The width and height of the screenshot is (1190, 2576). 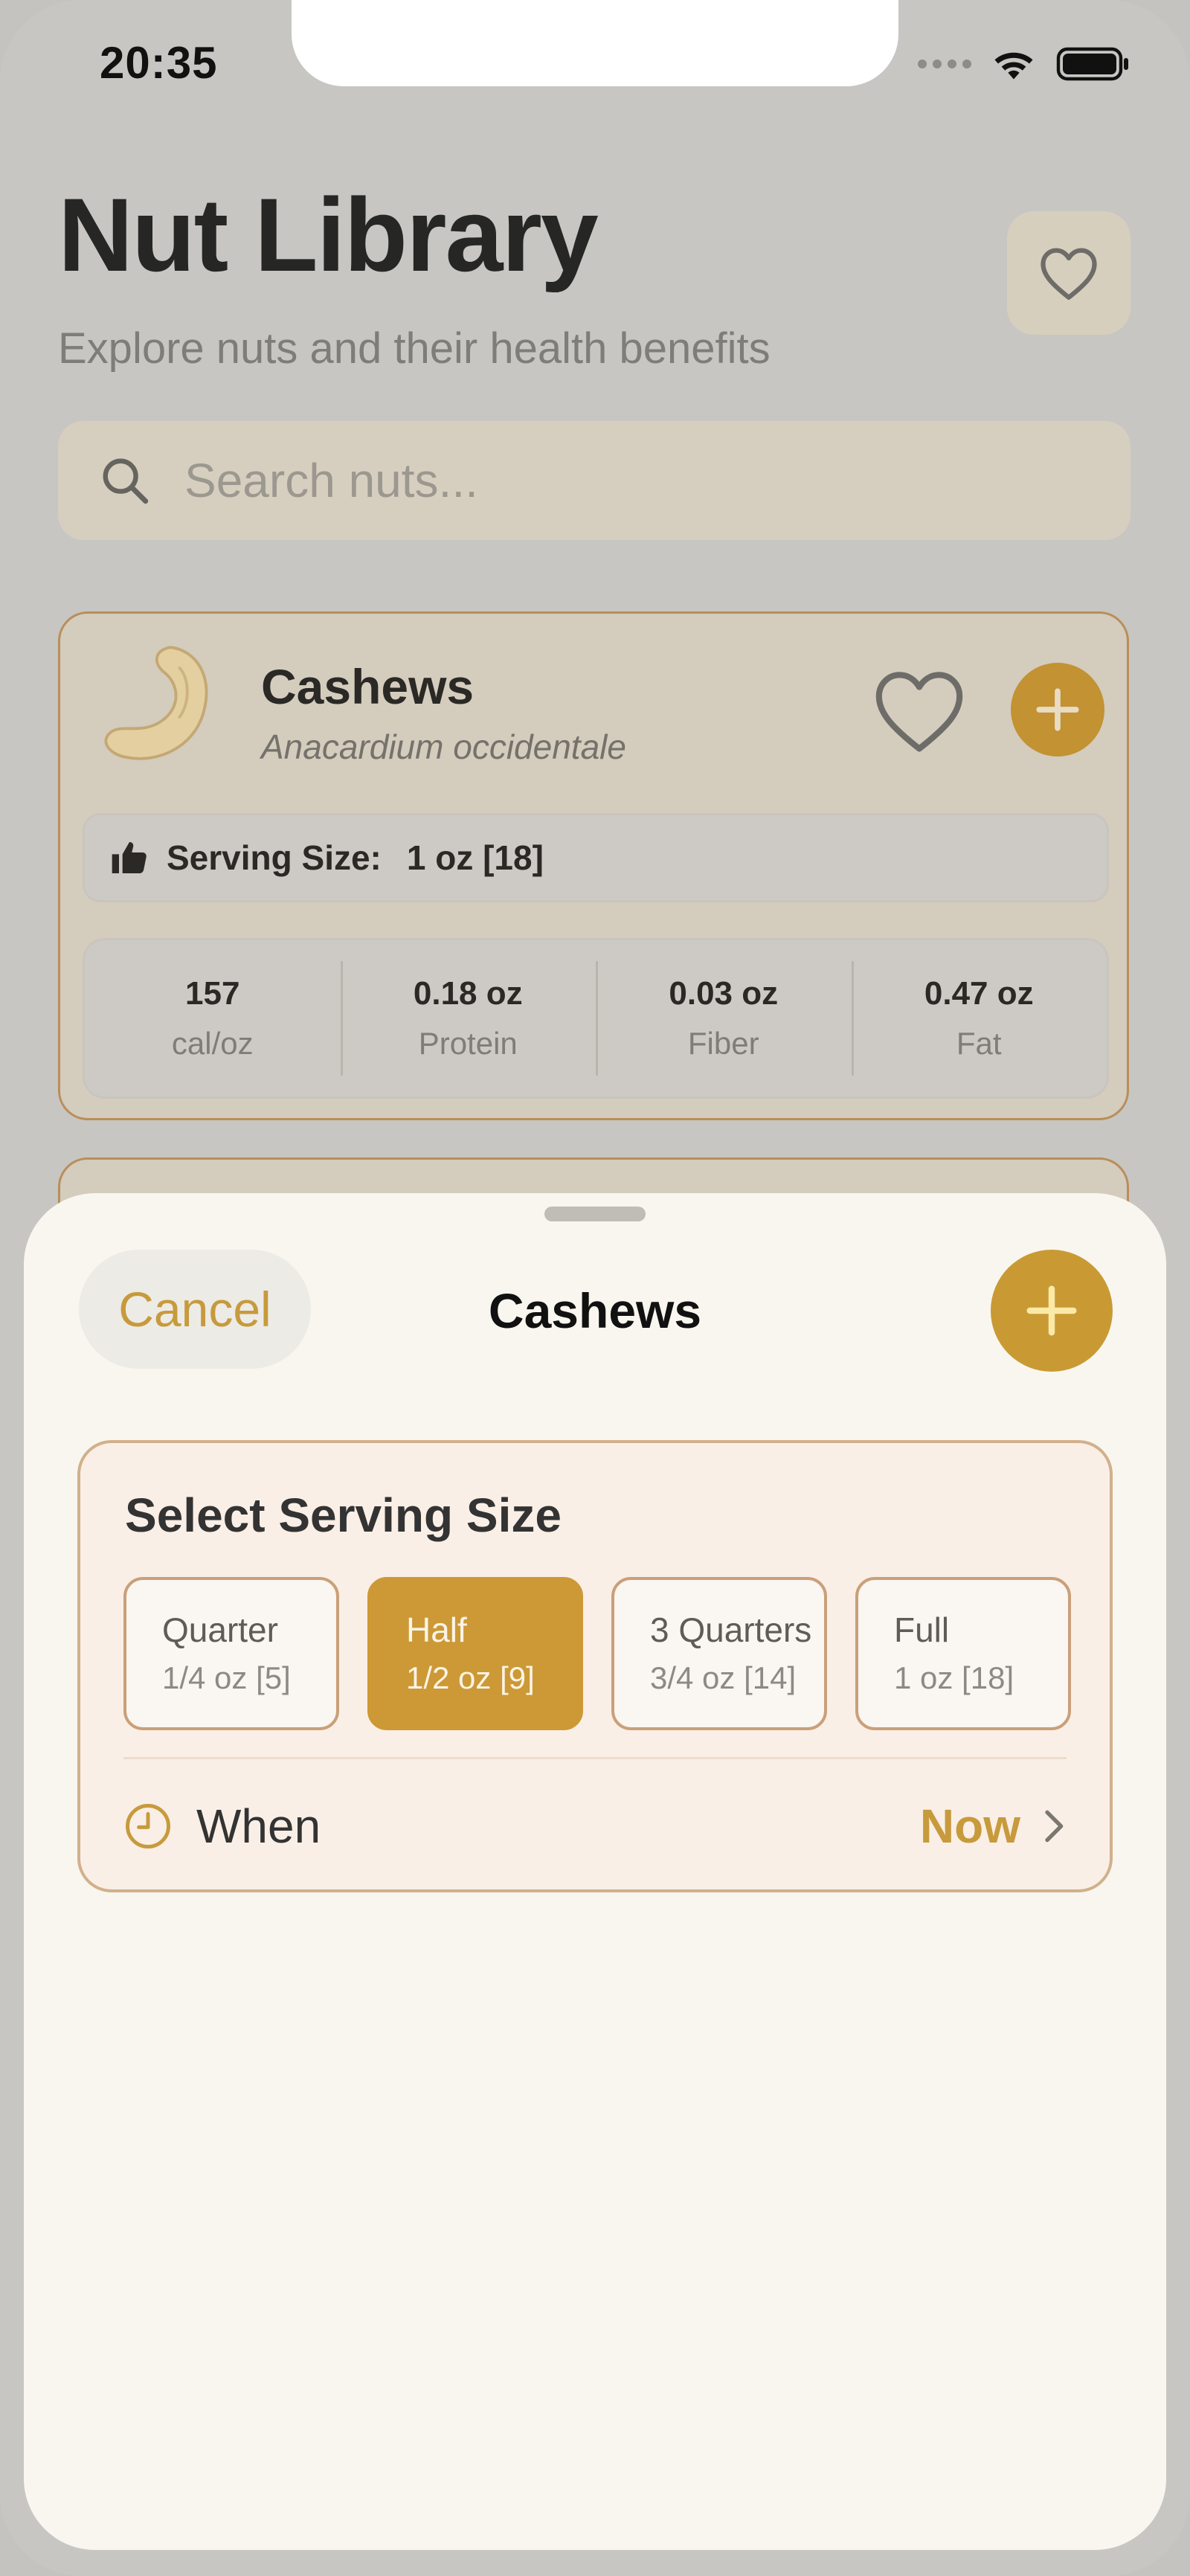 I want to click on status-bar: 20:35, so click(x=595, y=63).